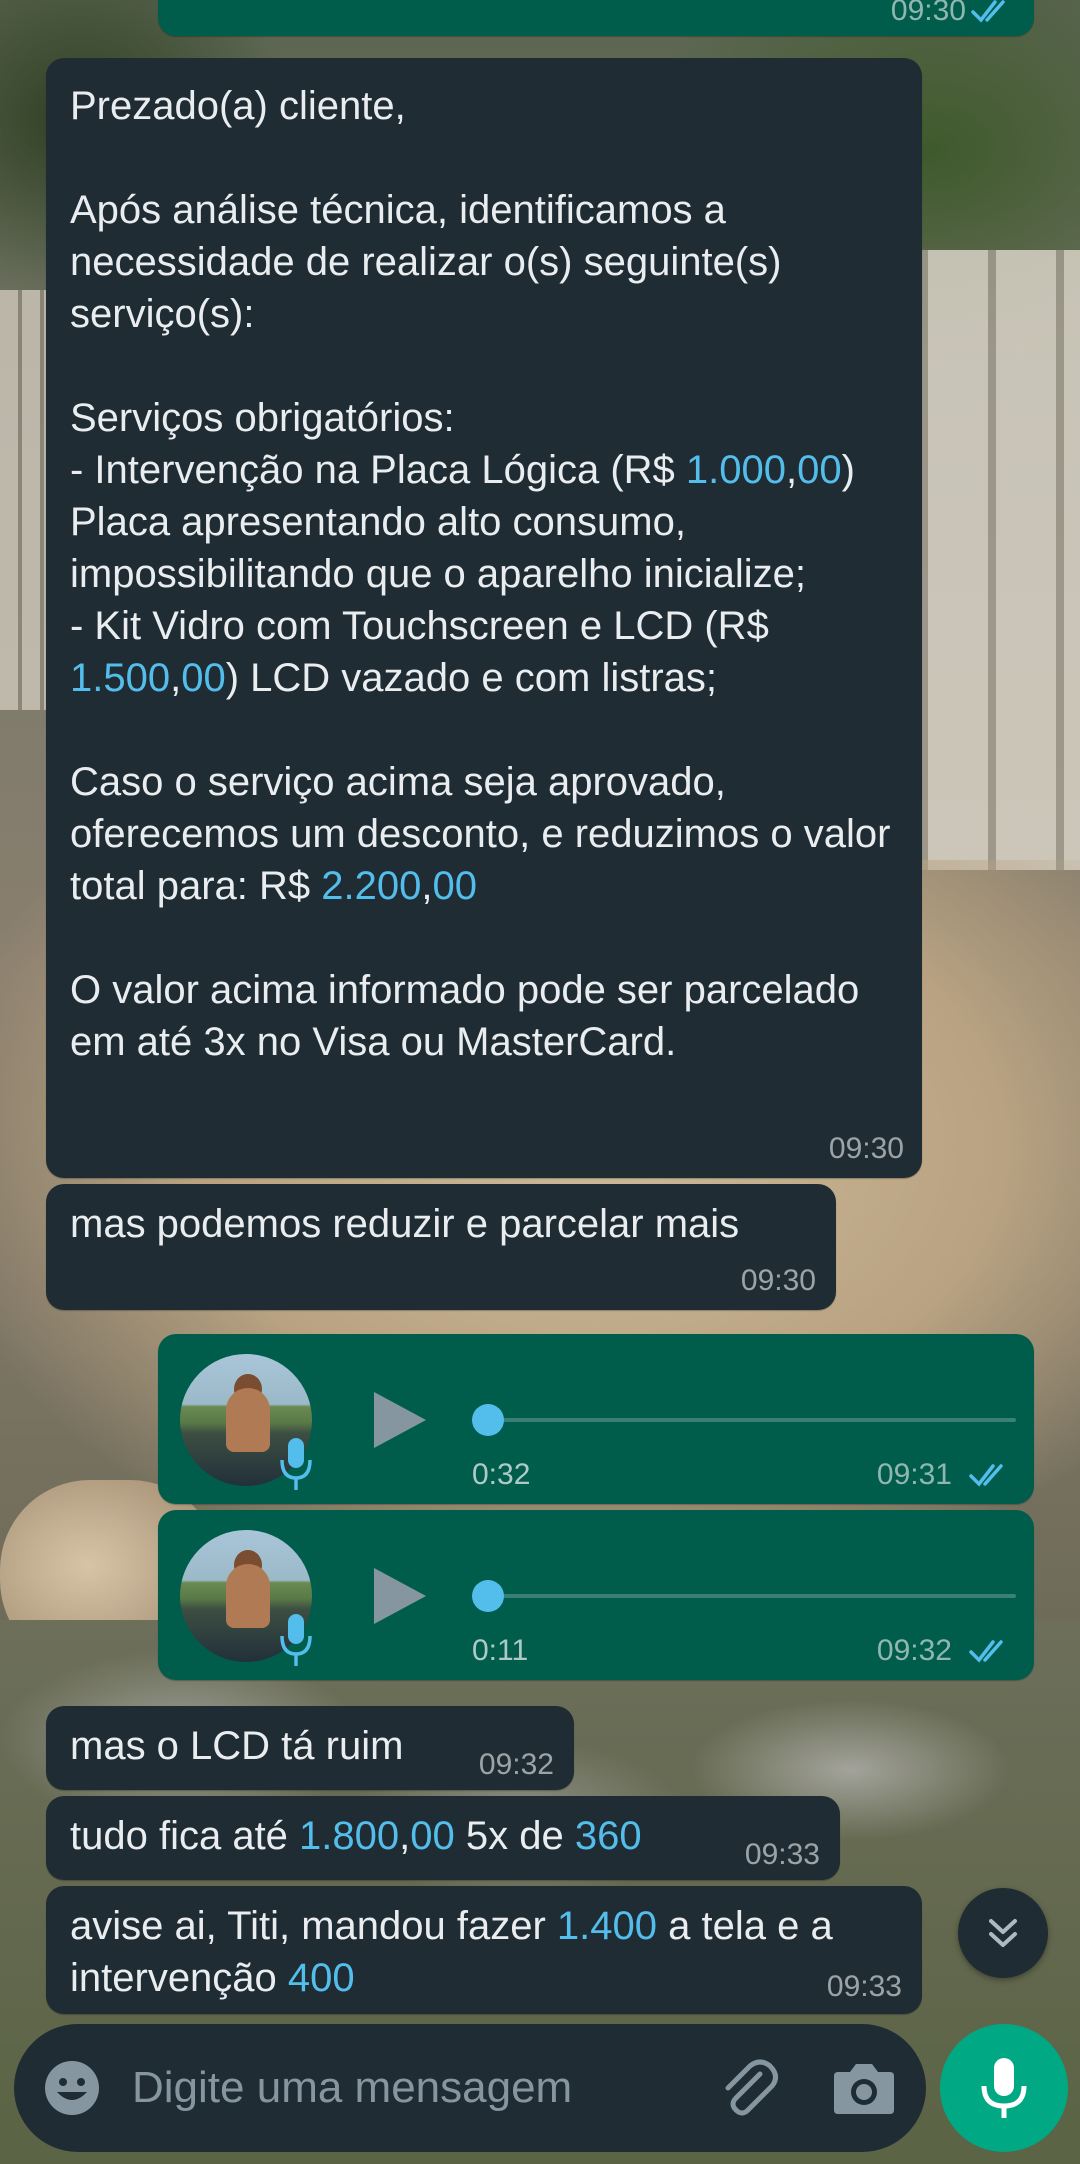  I want to click on text-segment: - Kit Vidro com Touchscreen e LCD (R$, so click(425, 626).